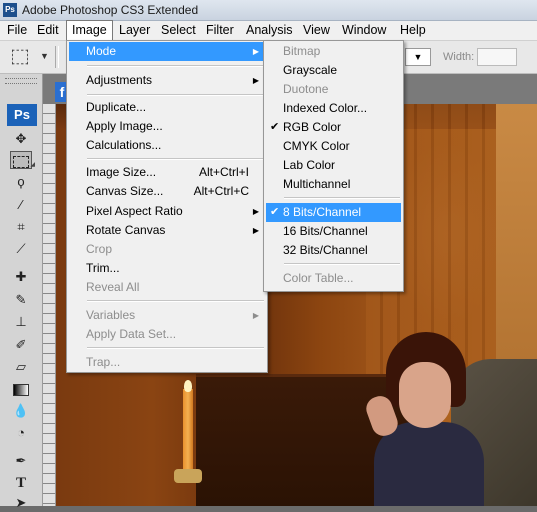  I want to click on photo-person-body, so click(429, 464).